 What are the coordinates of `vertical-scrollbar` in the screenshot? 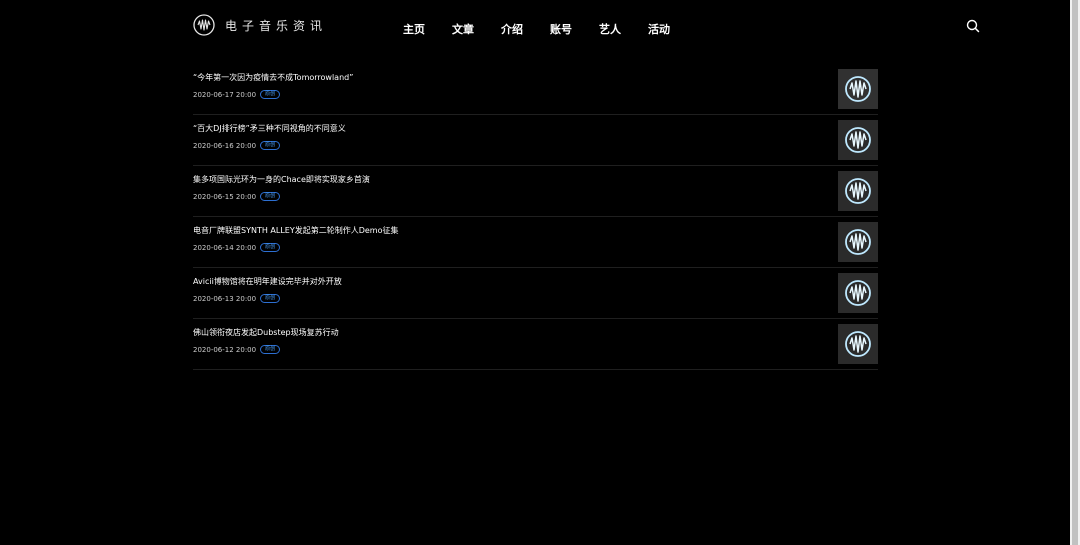 It's located at (1075, 272).